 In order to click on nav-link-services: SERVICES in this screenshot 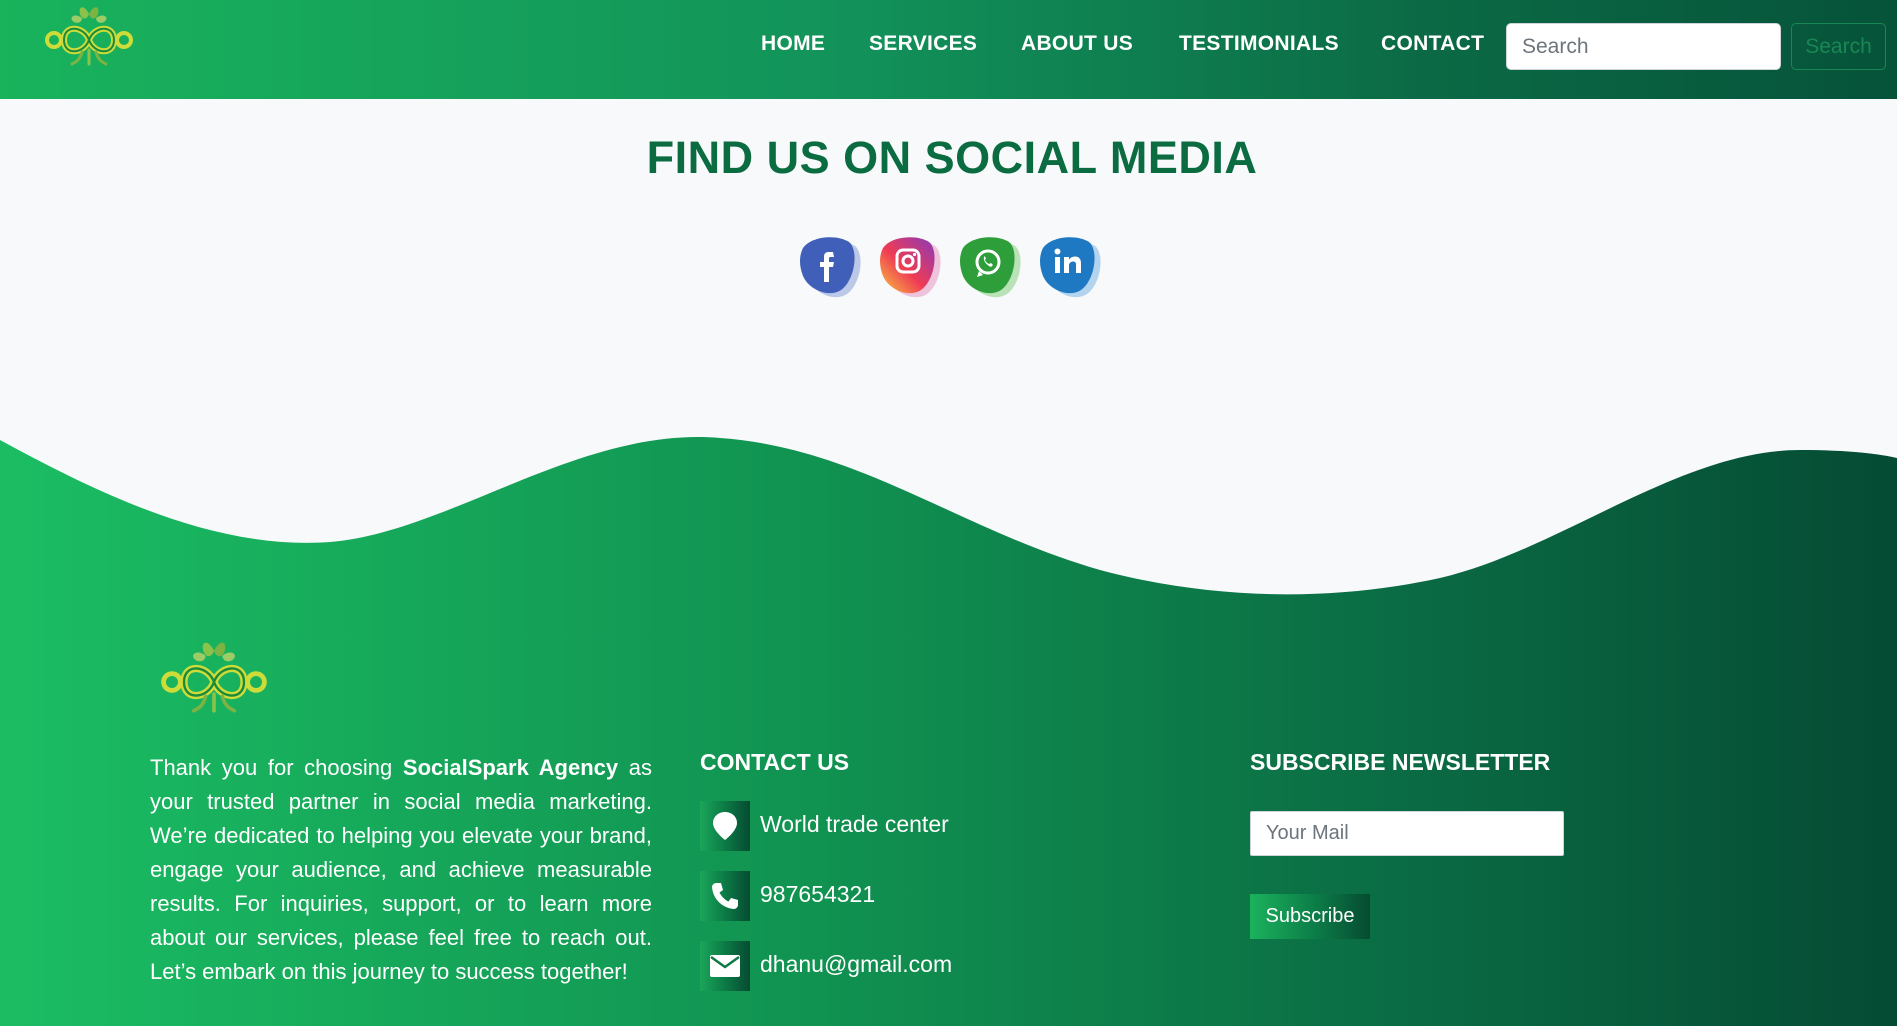, I will do `click(923, 44)`.